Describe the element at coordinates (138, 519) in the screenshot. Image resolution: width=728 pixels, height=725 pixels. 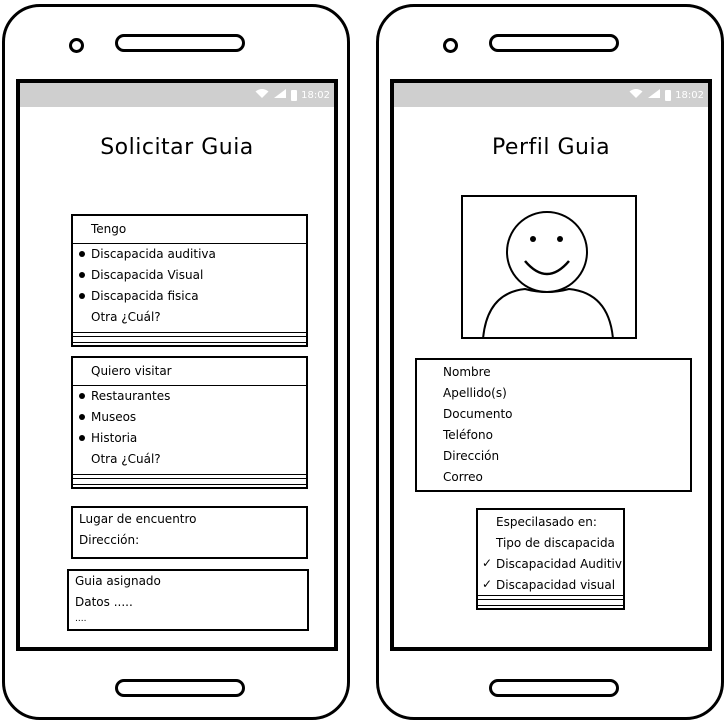
I see `meeting-point-label: Lugar de encuentro` at that location.